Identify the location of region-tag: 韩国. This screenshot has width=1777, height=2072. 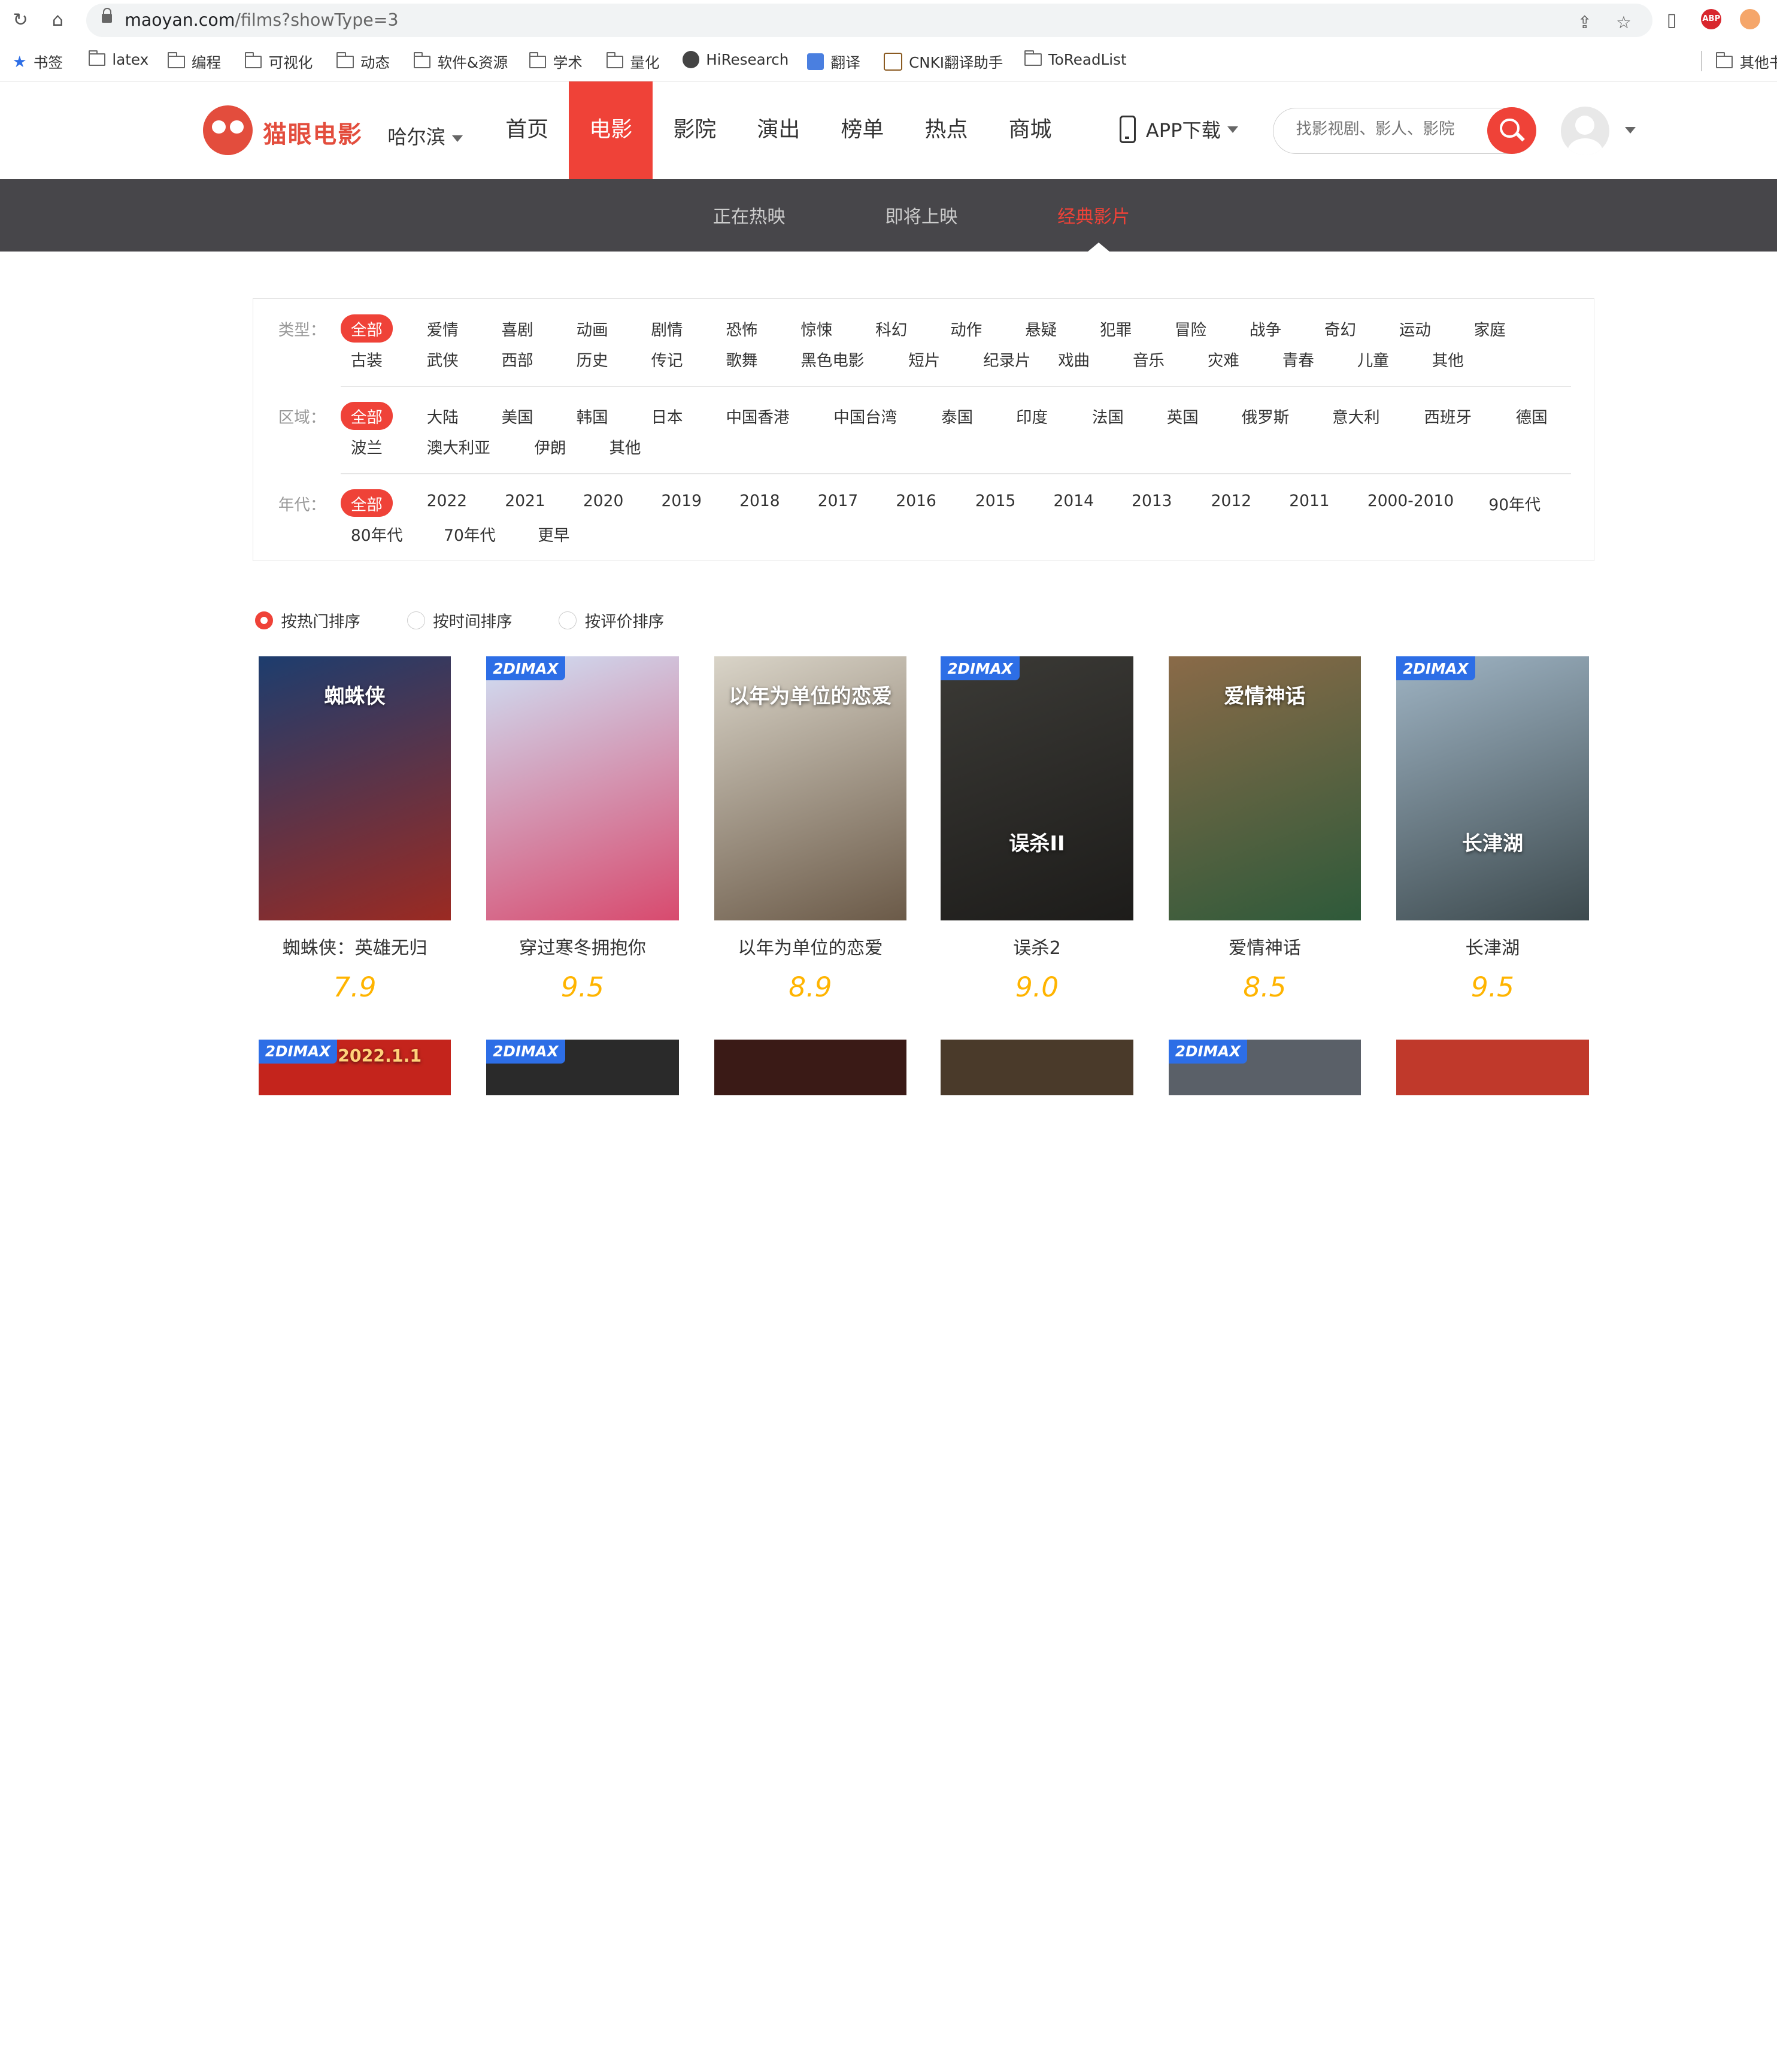
(592, 416).